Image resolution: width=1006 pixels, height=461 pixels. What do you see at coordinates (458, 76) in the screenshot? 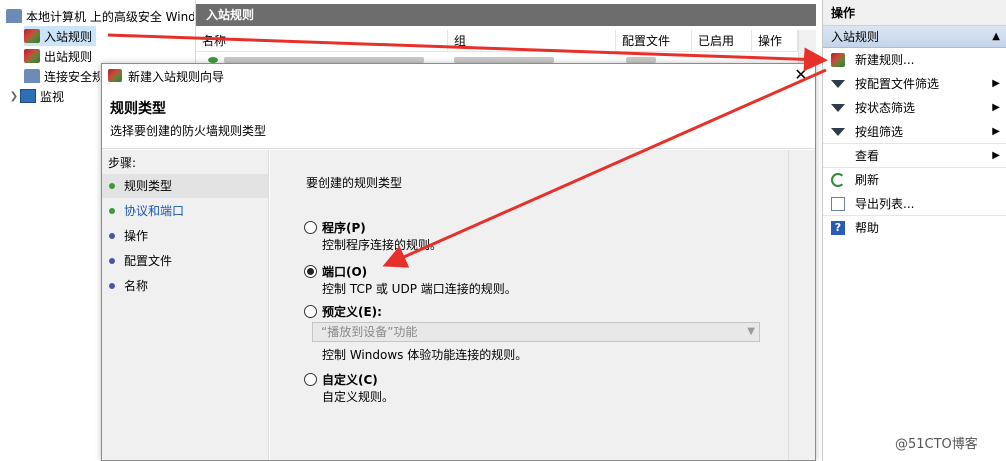
I see `wizard-titlebar: 新建入站规则向导 ✕` at bounding box center [458, 76].